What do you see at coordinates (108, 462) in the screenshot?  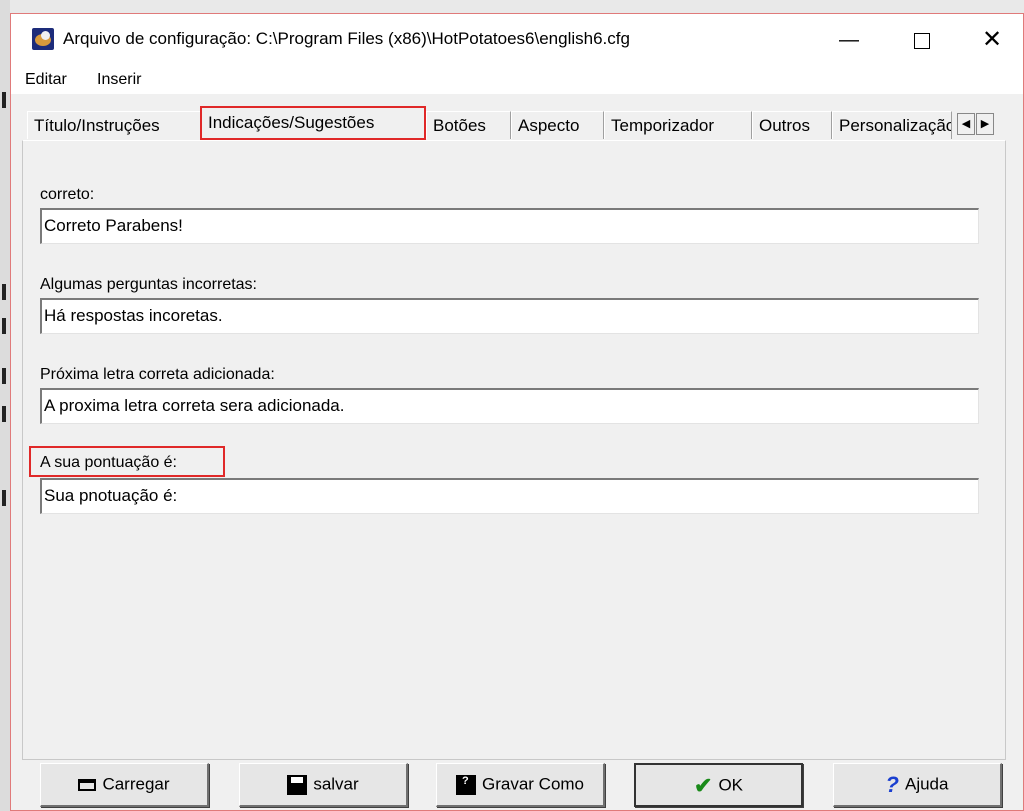 I see `label-sua-pontuacao: A sua pontuação é:` at bounding box center [108, 462].